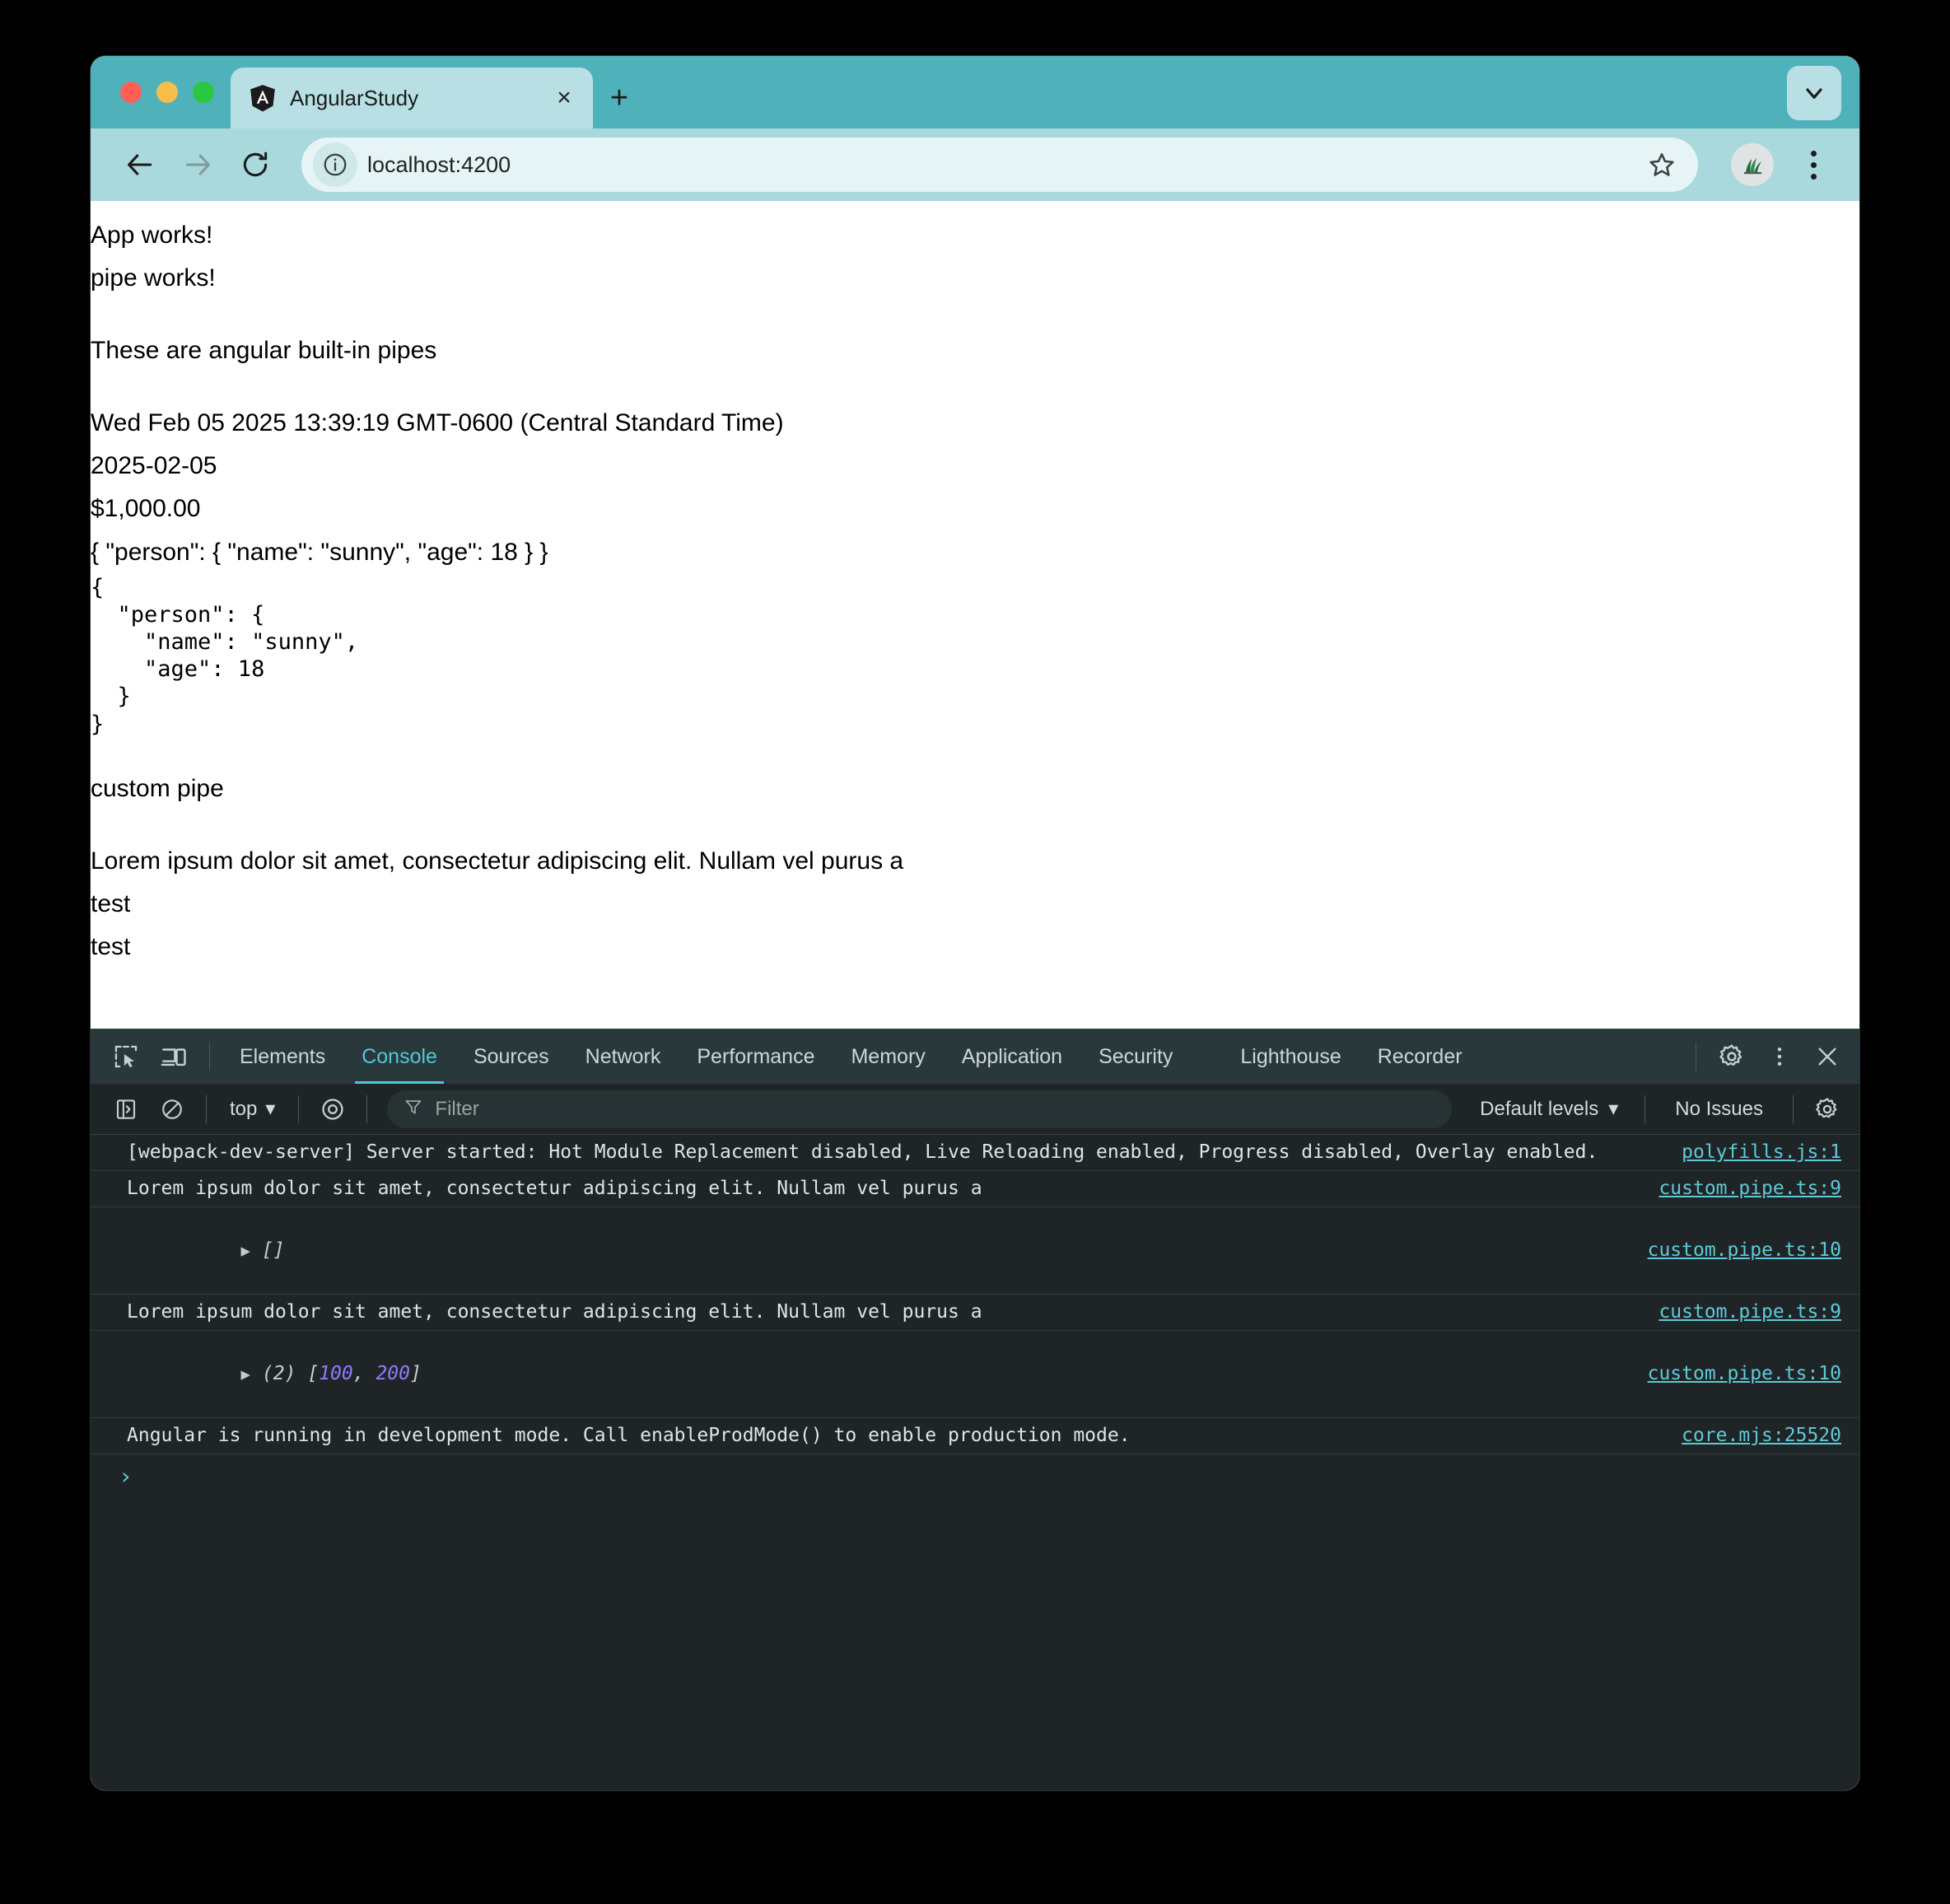 Image resolution: width=1950 pixels, height=1904 pixels. Describe the element at coordinates (167, 92) in the screenshot. I see `minimize-window-button` at that location.